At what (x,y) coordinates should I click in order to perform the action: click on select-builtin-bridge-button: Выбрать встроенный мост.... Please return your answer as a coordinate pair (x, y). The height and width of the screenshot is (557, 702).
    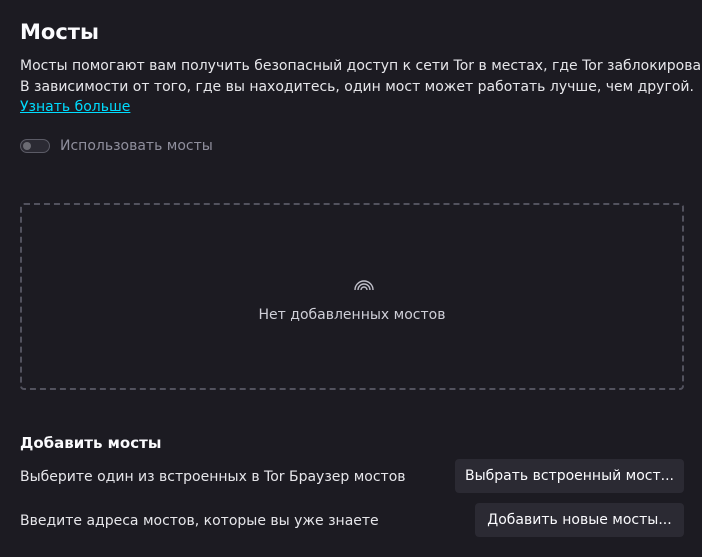
    Looking at the image, I should click on (569, 476).